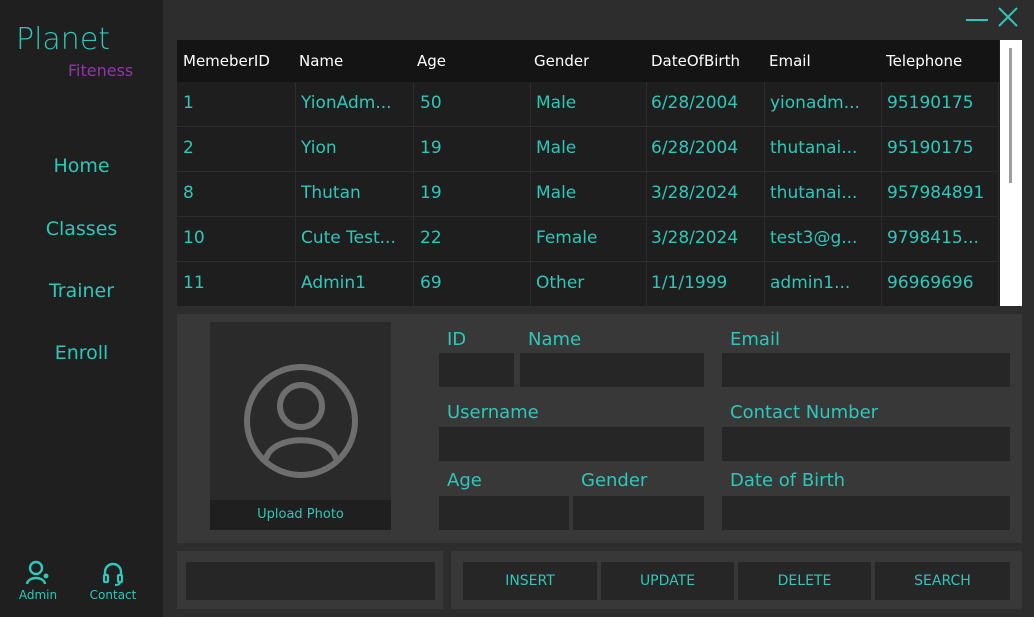  Describe the element at coordinates (689, 283) in the screenshot. I see `cell-dob: 1/1/1999` at that location.